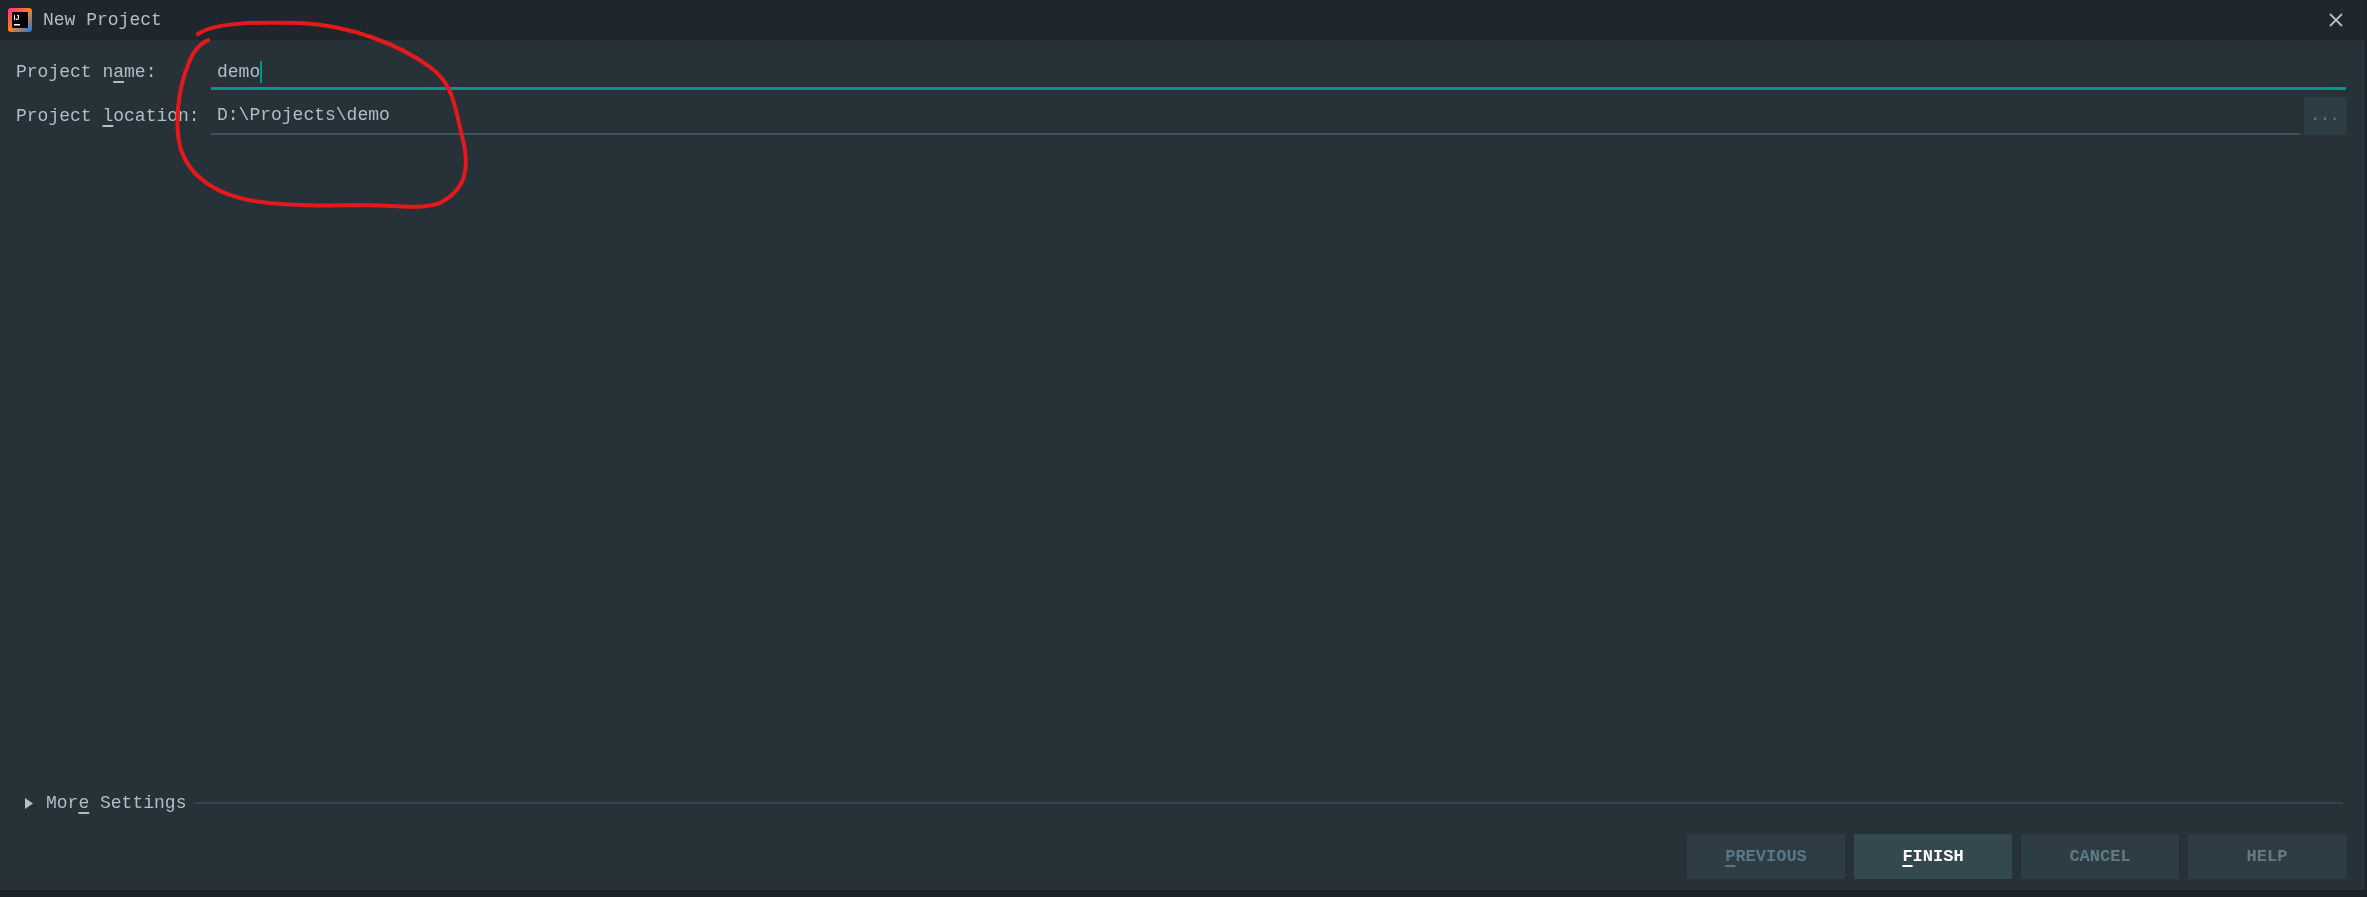  I want to click on dialog-button: FINISH, so click(1933, 856).